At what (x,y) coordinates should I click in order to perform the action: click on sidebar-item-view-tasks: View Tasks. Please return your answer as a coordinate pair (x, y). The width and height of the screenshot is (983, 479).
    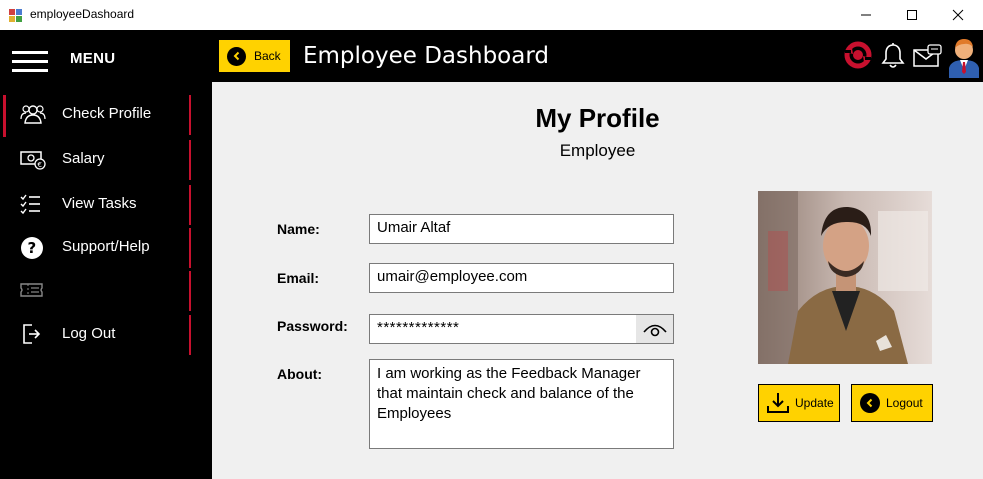
    Looking at the image, I should click on (95, 204).